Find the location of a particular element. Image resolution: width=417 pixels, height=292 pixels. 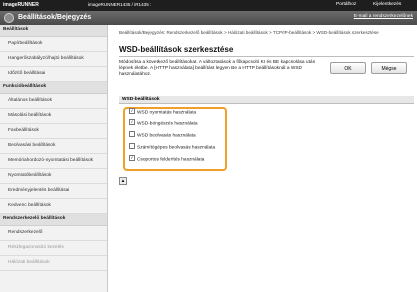

sidebar-item-printer: Nyomtatóbeállítások is located at coordinates (53, 176).